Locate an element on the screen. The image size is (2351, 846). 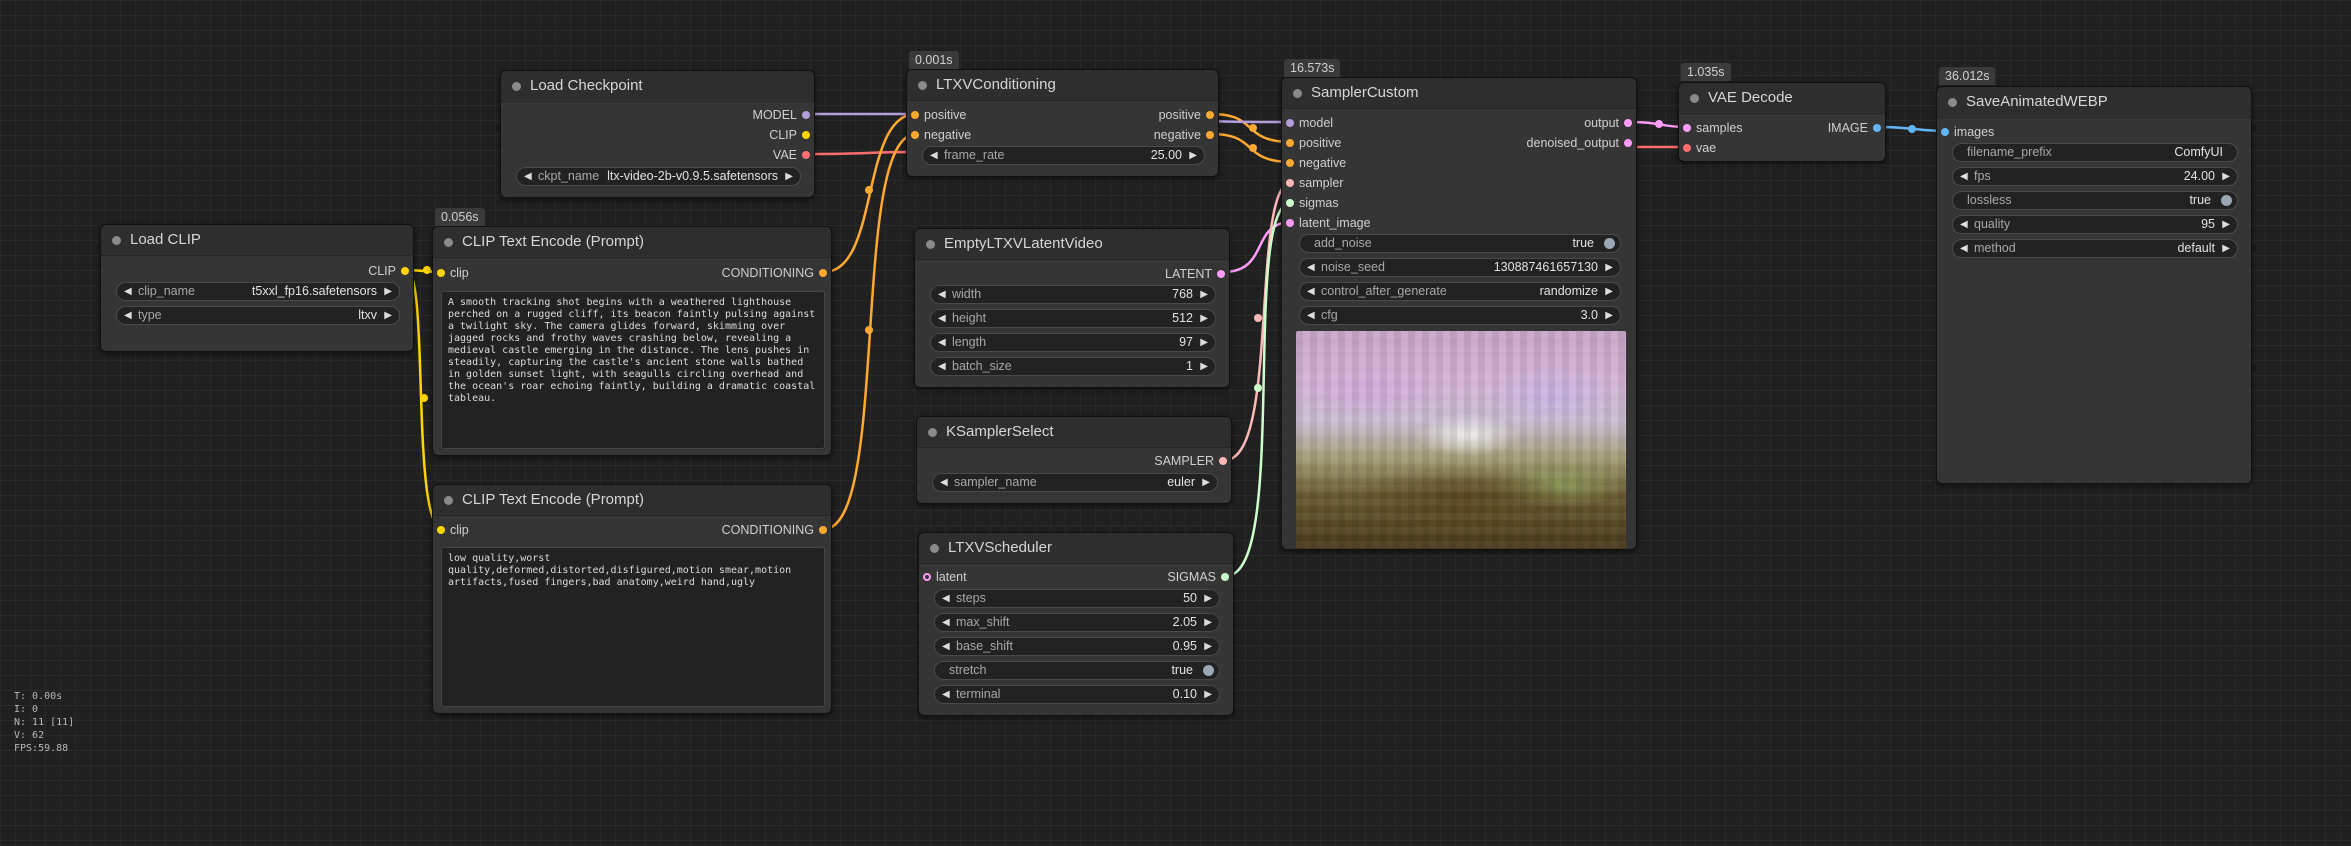
node-title: VAE Decode is located at coordinates (1782, 98).